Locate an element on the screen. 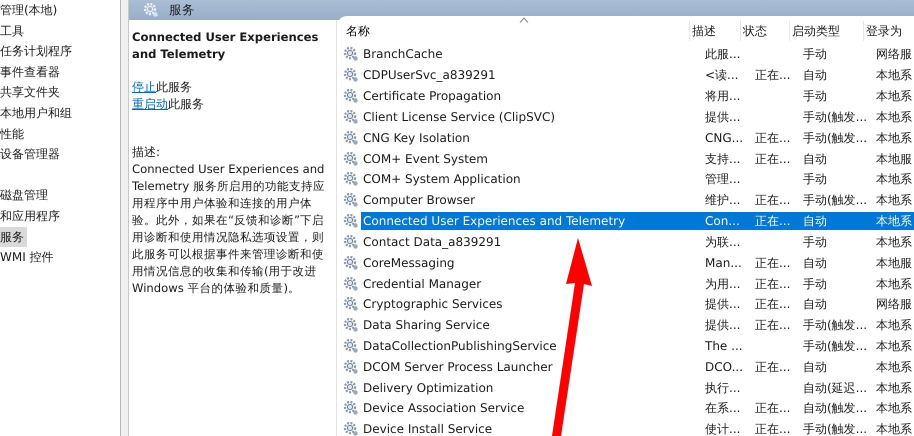  tree-item: 任务计划程序 is located at coordinates (37, 51).